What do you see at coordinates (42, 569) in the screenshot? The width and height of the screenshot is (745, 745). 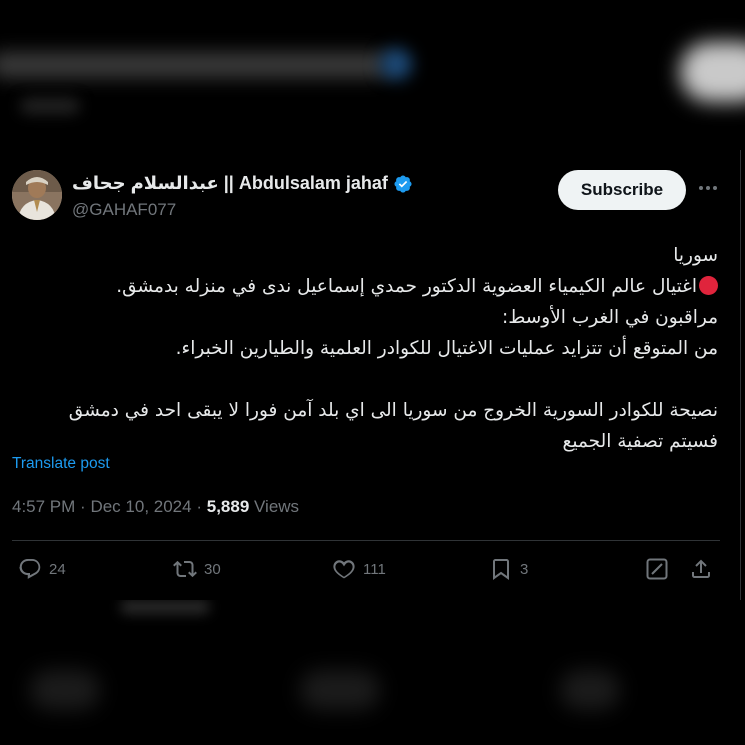 I see `reply-button: 24` at bounding box center [42, 569].